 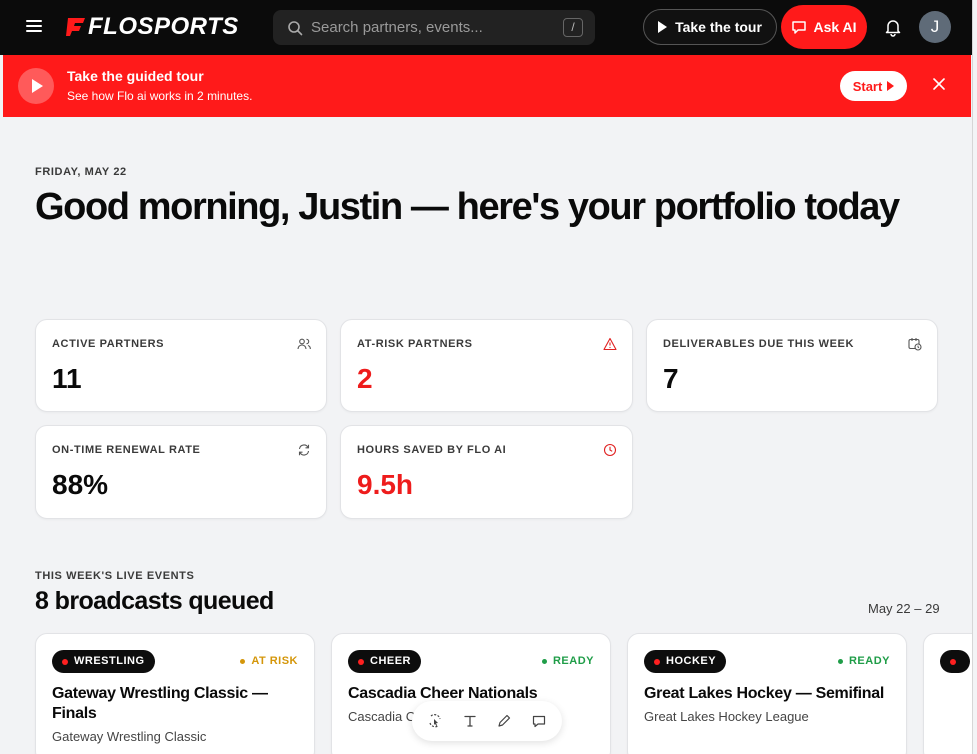 What do you see at coordinates (385, 661) in the screenshot?
I see `sport-badge: CHEER` at bounding box center [385, 661].